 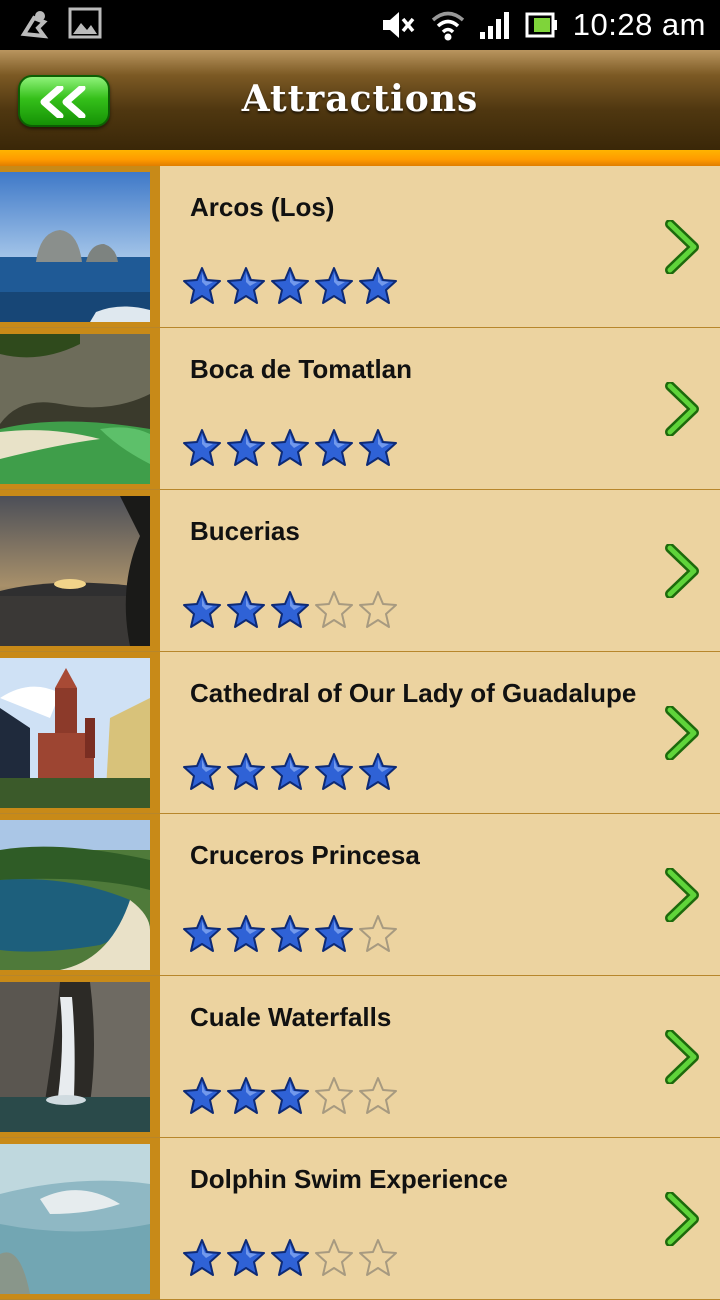 I want to click on attraction-title: Arcos (Los), so click(x=262, y=207).